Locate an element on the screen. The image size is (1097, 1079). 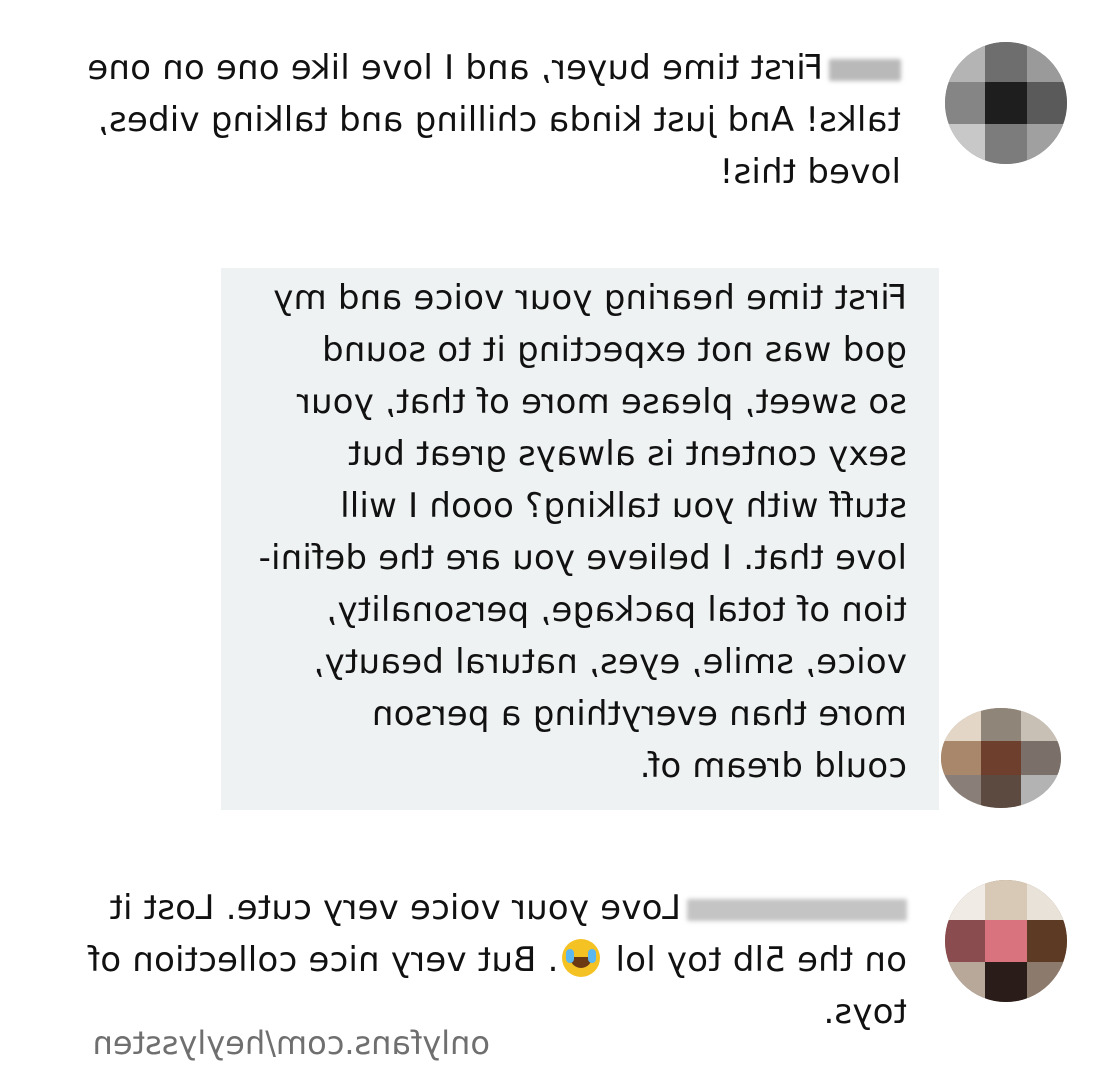
watermark: onlyfans.com/heylyssten is located at coordinates (291, 1043).